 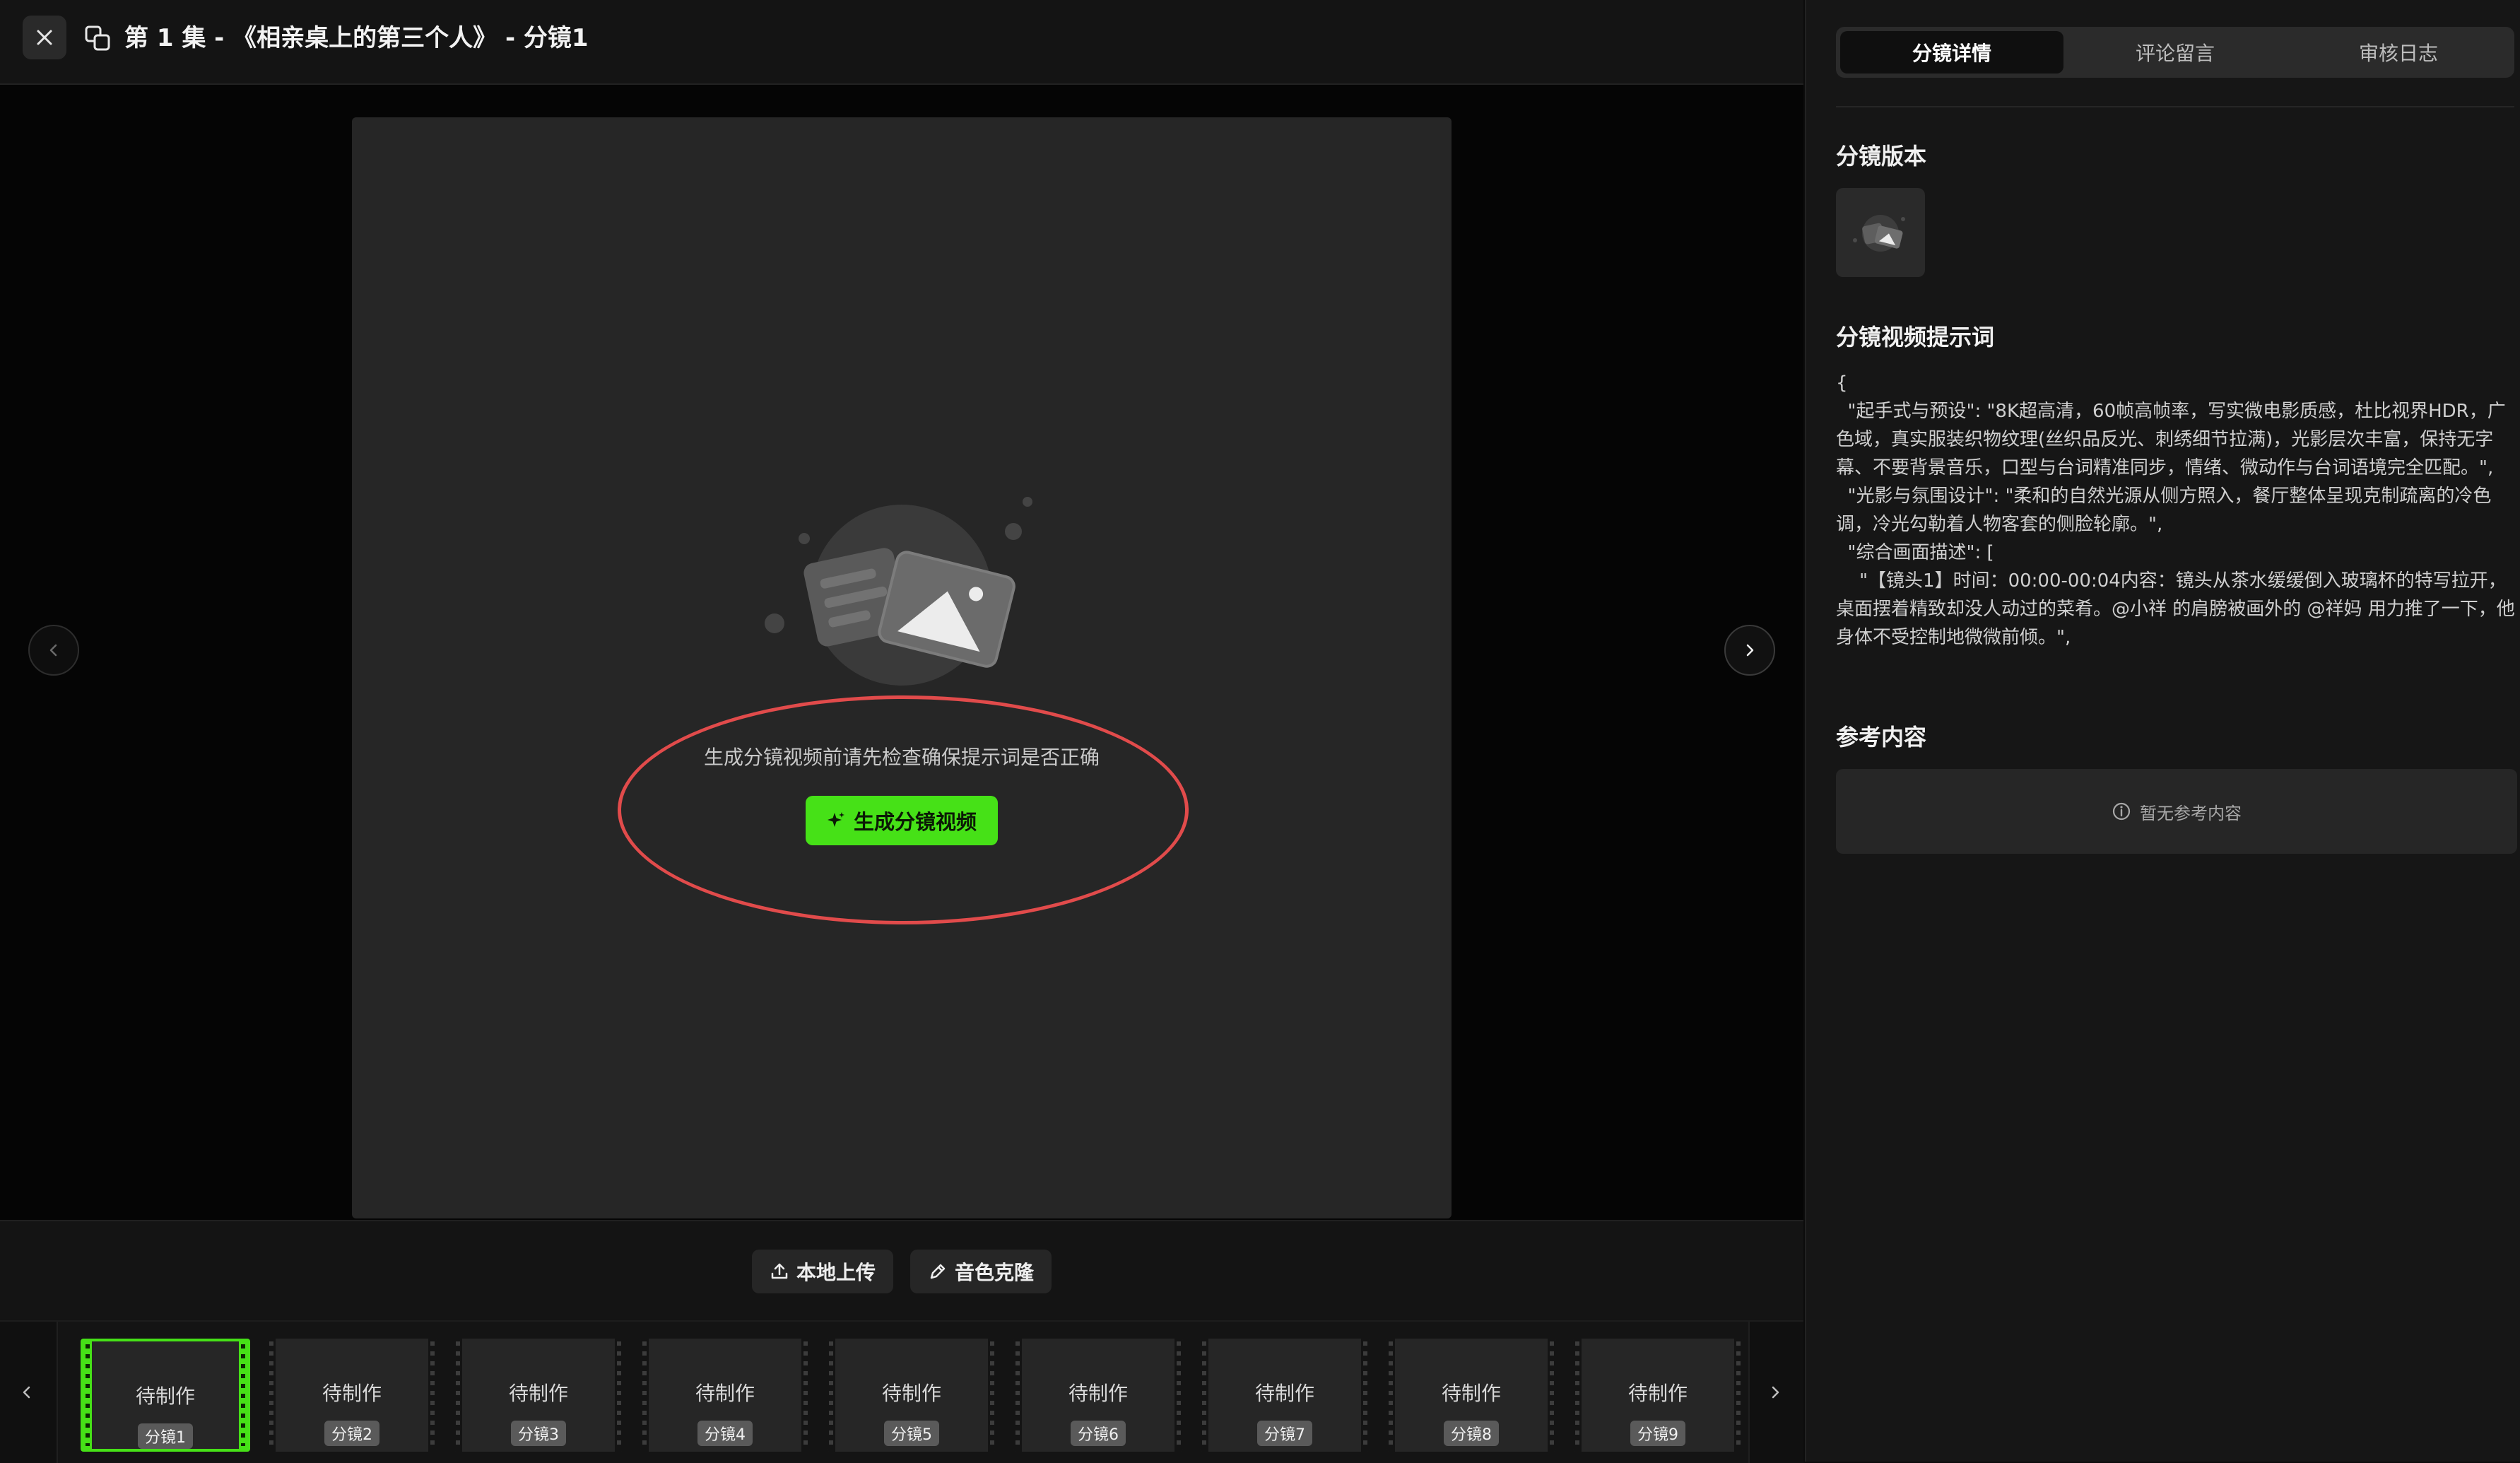 I want to click on shot-frame: 待制作分镜9, so click(x=1658, y=1395).